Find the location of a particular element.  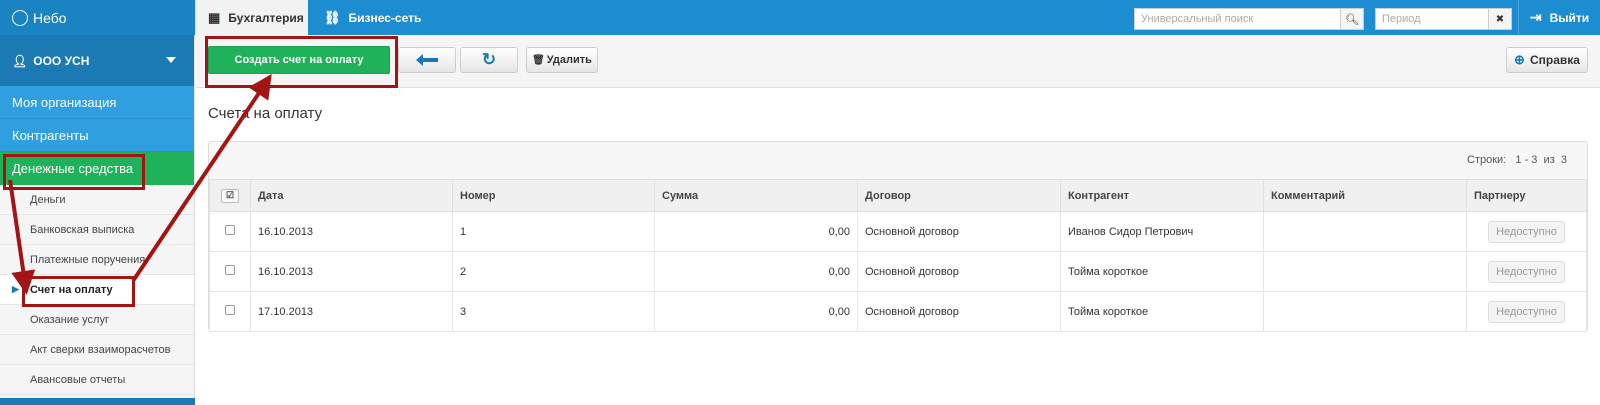

sidebar-subitem-reconciliation: Акт сверки взаиморасчетов is located at coordinates (97, 350).